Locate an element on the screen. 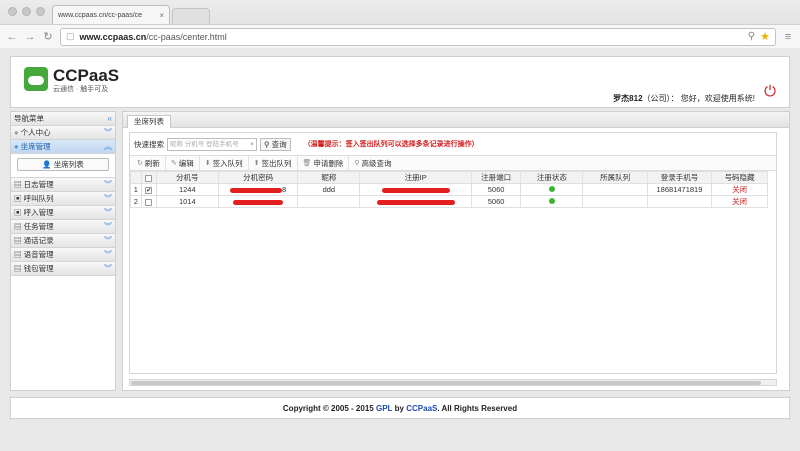 This screenshot has width=800, height=451. cell-port: 5060 is located at coordinates (496, 201).